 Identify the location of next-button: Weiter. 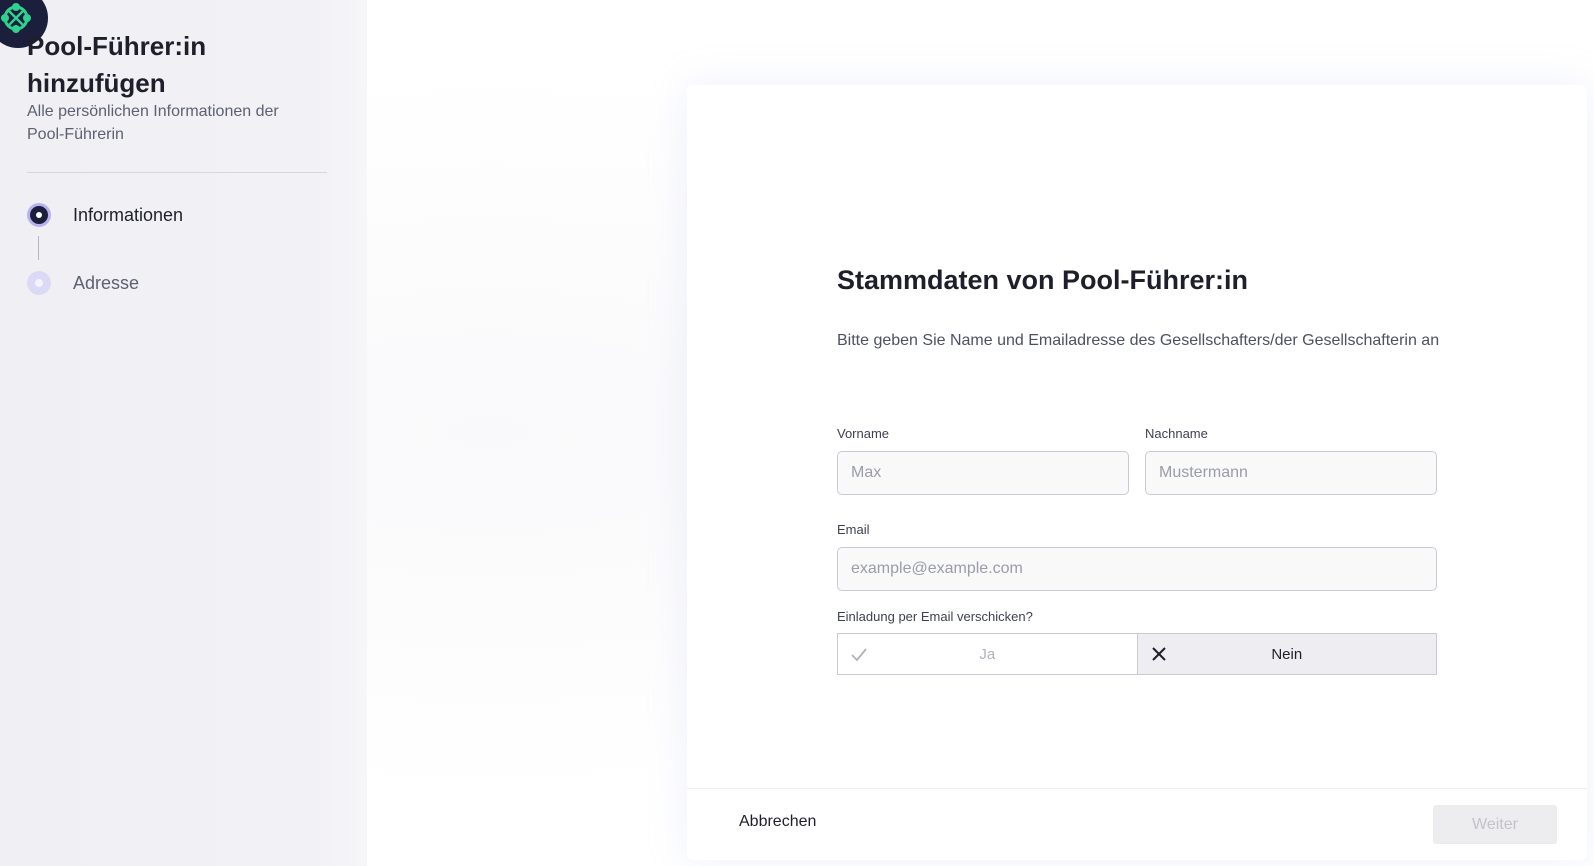
(1495, 824).